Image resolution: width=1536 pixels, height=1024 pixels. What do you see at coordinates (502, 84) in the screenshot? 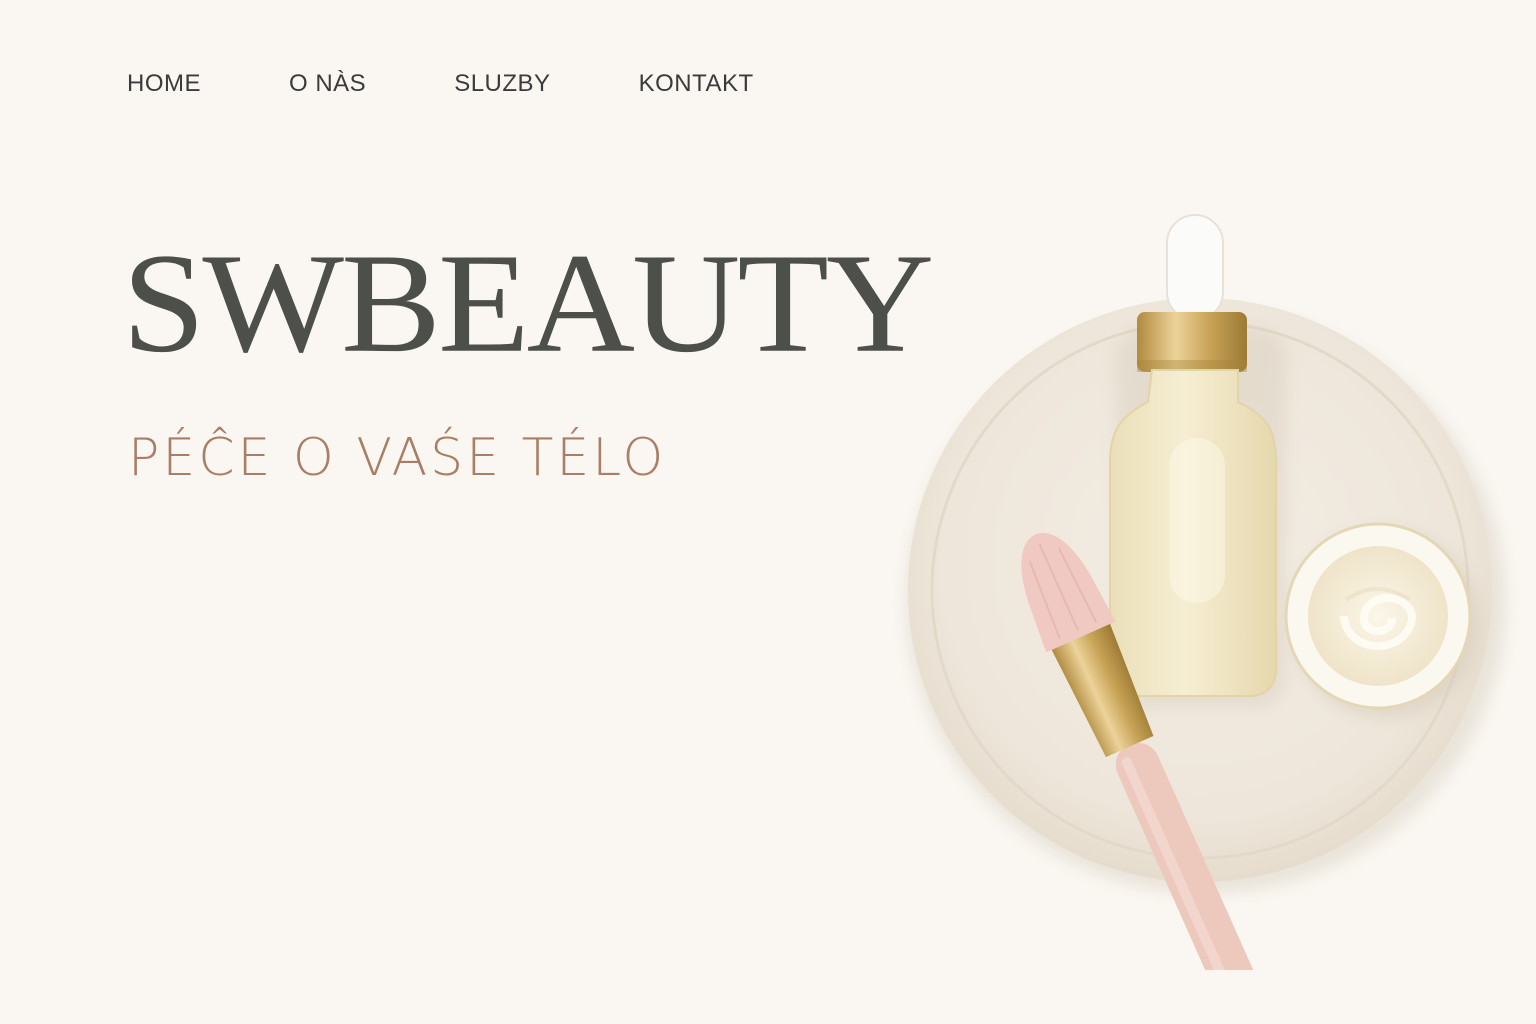
I see `nav-services-link: SLUZBY` at bounding box center [502, 84].